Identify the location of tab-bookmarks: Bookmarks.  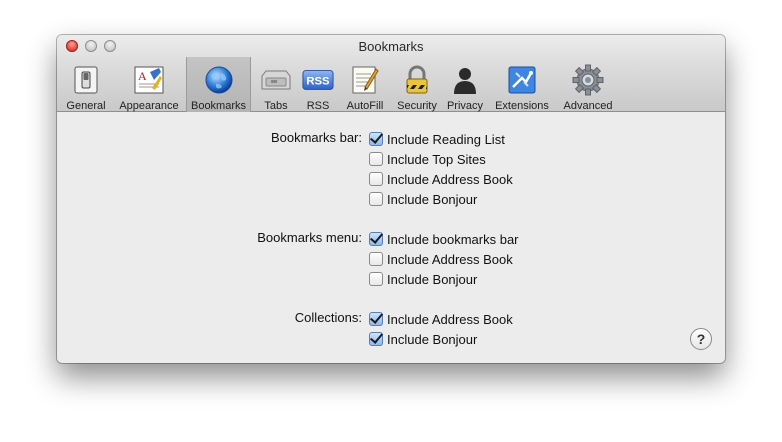
(218, 84).